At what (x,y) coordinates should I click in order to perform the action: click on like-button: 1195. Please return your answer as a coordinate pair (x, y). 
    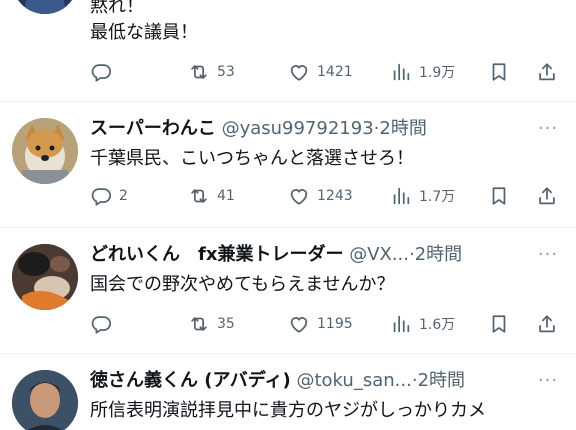
    Looking at the image, I should click on (320, 324).